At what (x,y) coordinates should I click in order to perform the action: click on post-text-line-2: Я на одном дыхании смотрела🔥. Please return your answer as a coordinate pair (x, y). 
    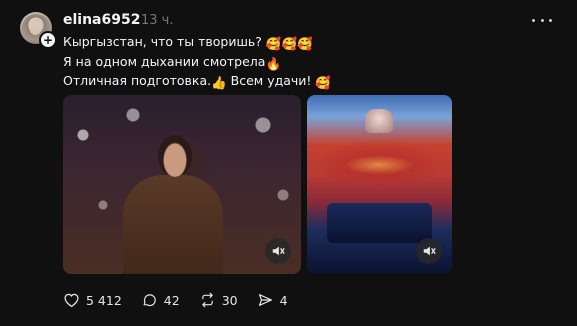
    Looking at the image, I should click on (172, 63).